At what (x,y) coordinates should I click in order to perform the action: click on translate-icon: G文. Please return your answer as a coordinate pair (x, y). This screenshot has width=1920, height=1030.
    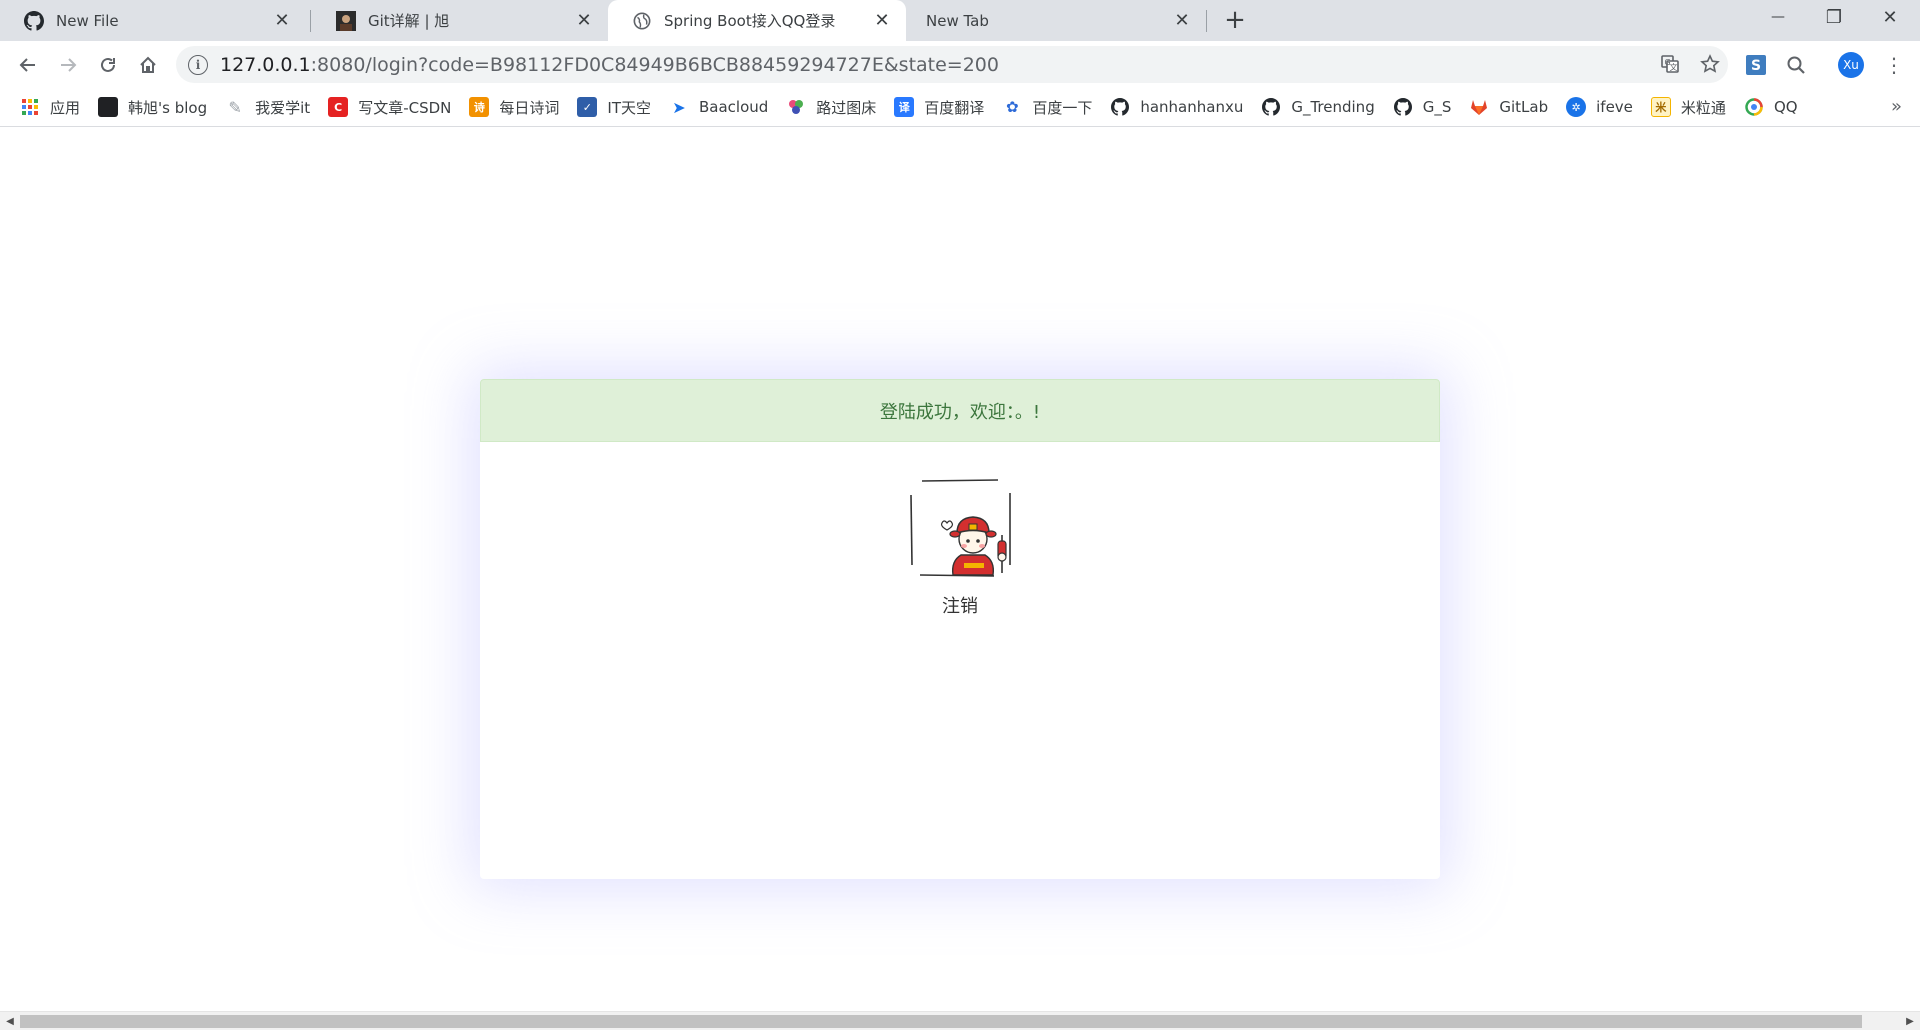
    Looking at the image, I should click on (1670, 64).